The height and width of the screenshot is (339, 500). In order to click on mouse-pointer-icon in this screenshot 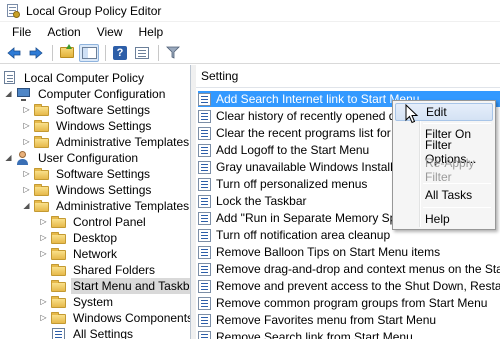, I will do `click(412, 114)`.